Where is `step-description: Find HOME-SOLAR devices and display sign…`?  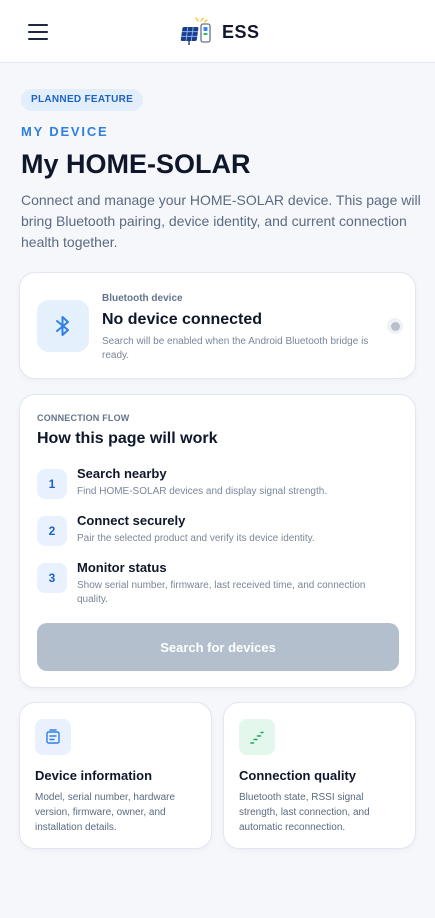
step-description: Find HOME-SOLAR devices and display sign… is located at coordinates (202, 491).